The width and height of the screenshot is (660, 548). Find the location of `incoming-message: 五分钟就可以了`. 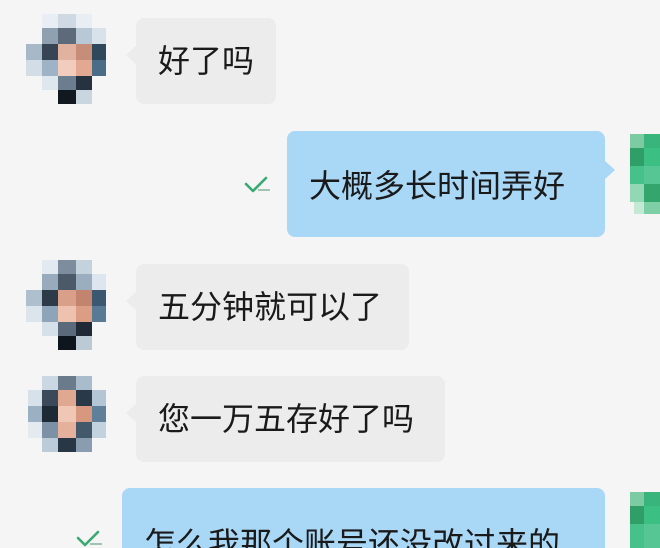

incoming-message: 五分钟就可以了 is located at coordinates (267, 307).